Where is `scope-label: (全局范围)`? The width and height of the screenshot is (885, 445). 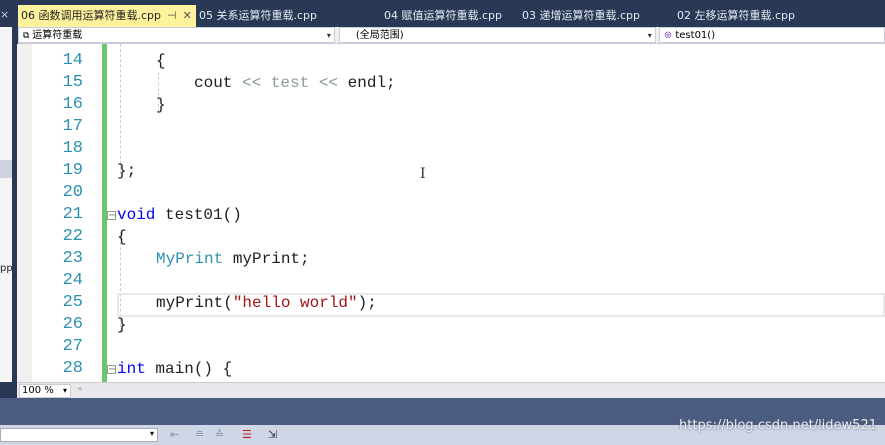 scope-label: (全局范围) is located at coordinates (379, 35).